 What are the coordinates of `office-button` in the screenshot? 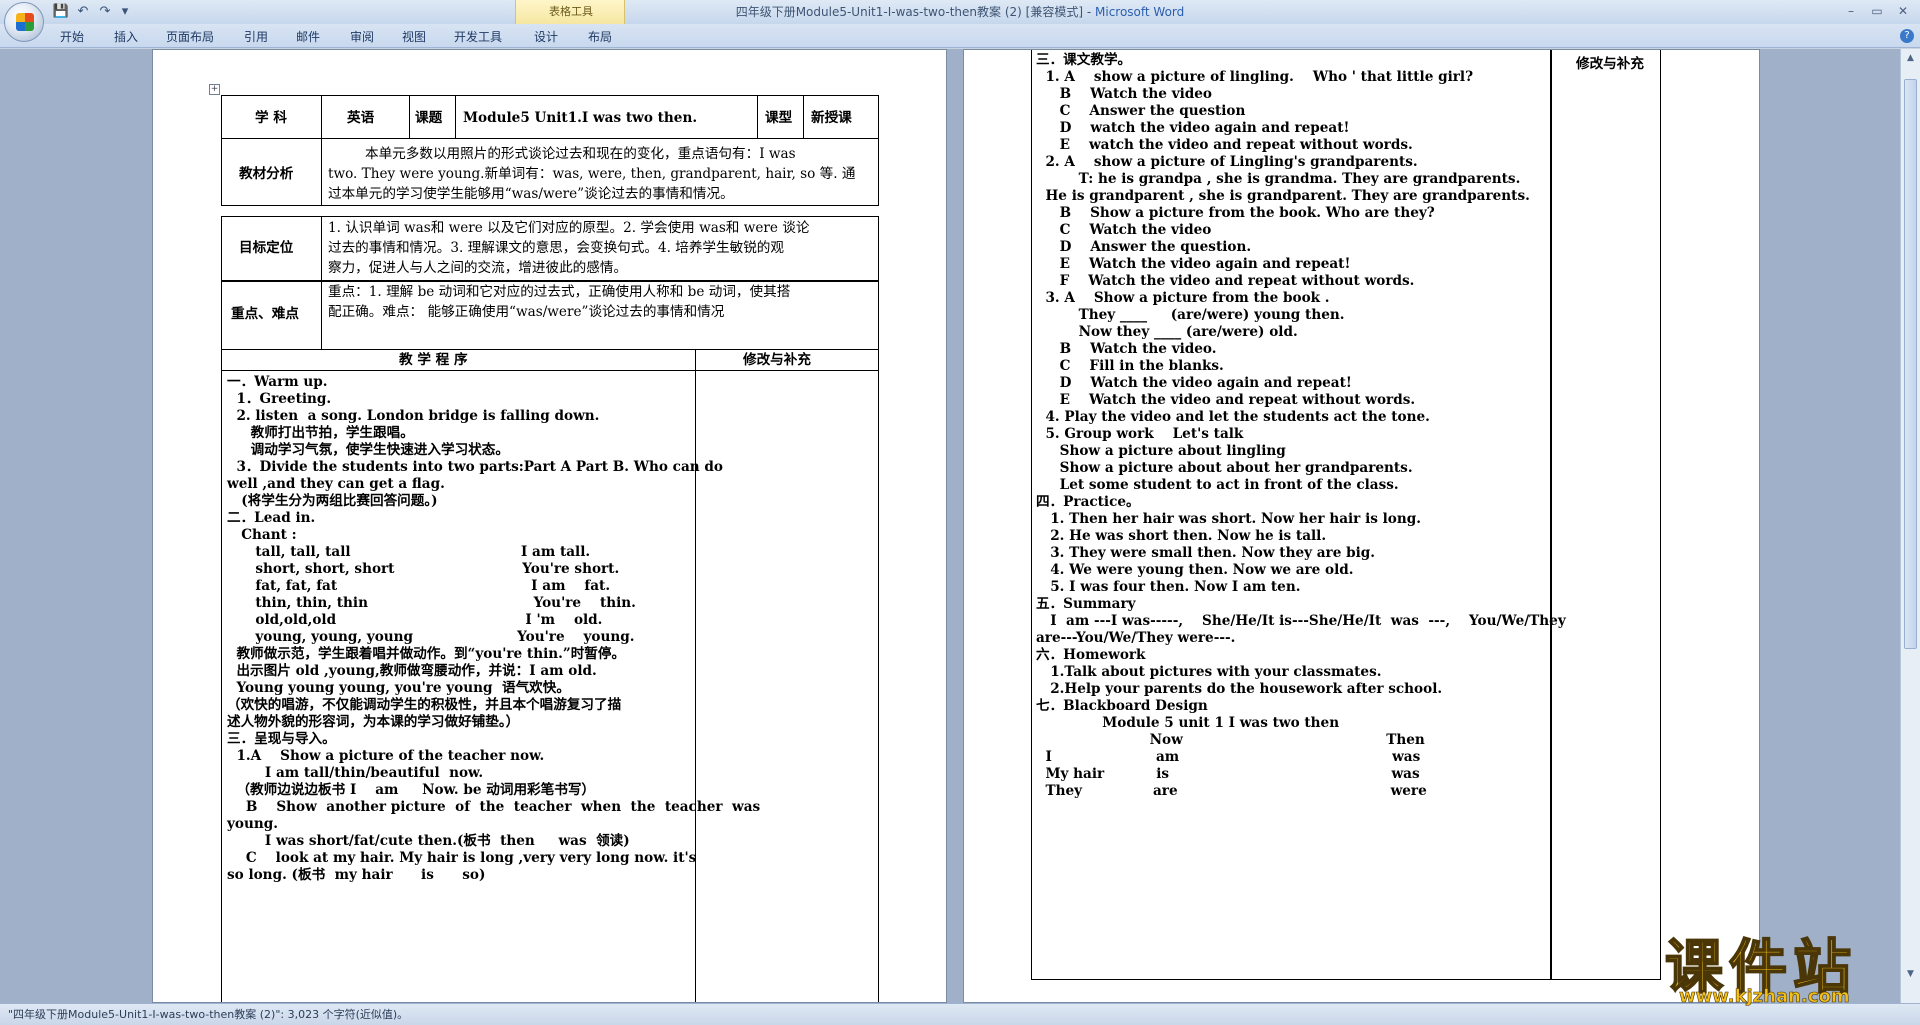 It's located at (24, 22).